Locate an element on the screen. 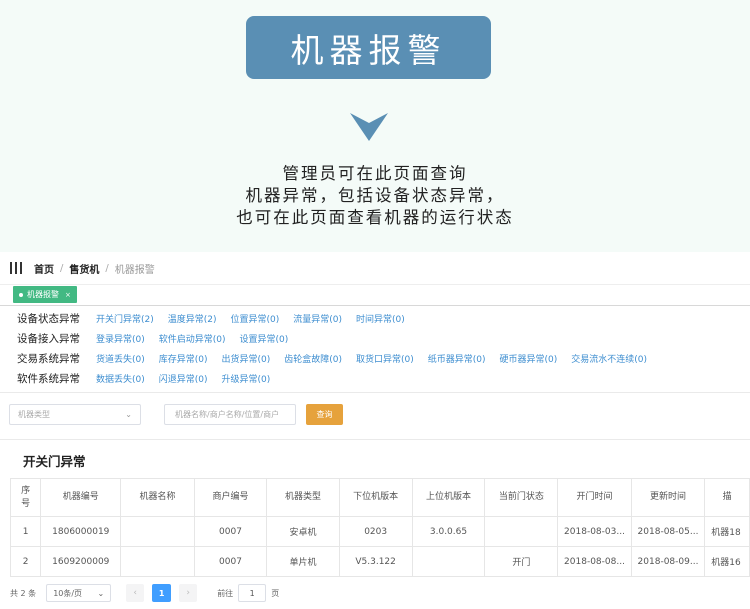 The image size is (750, 609). category-row: 软件系统异常 数据丢失(0) 闪退异常(0) 升级异常(0) is located at coordinates (383, 378).